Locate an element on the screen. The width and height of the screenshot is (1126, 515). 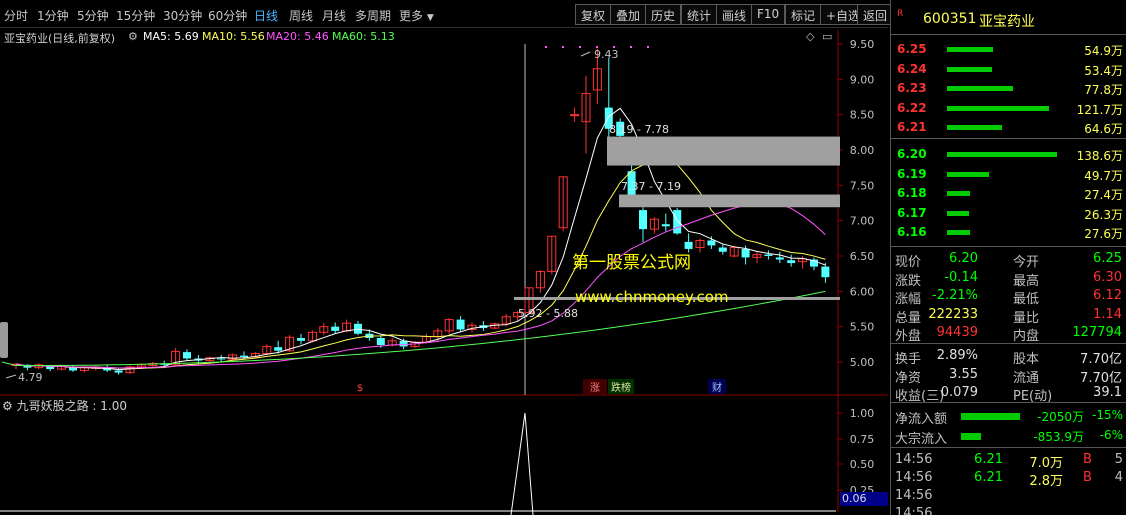
quote-value: 127794 is located at coordinates (1097, 332).